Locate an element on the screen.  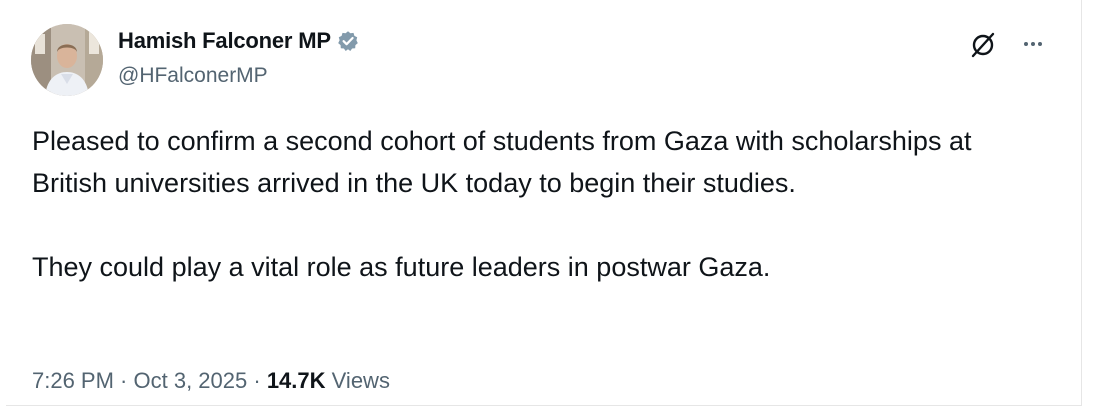
author-name-row: Hamish Falconer MP is located at coordinates (238, 41).